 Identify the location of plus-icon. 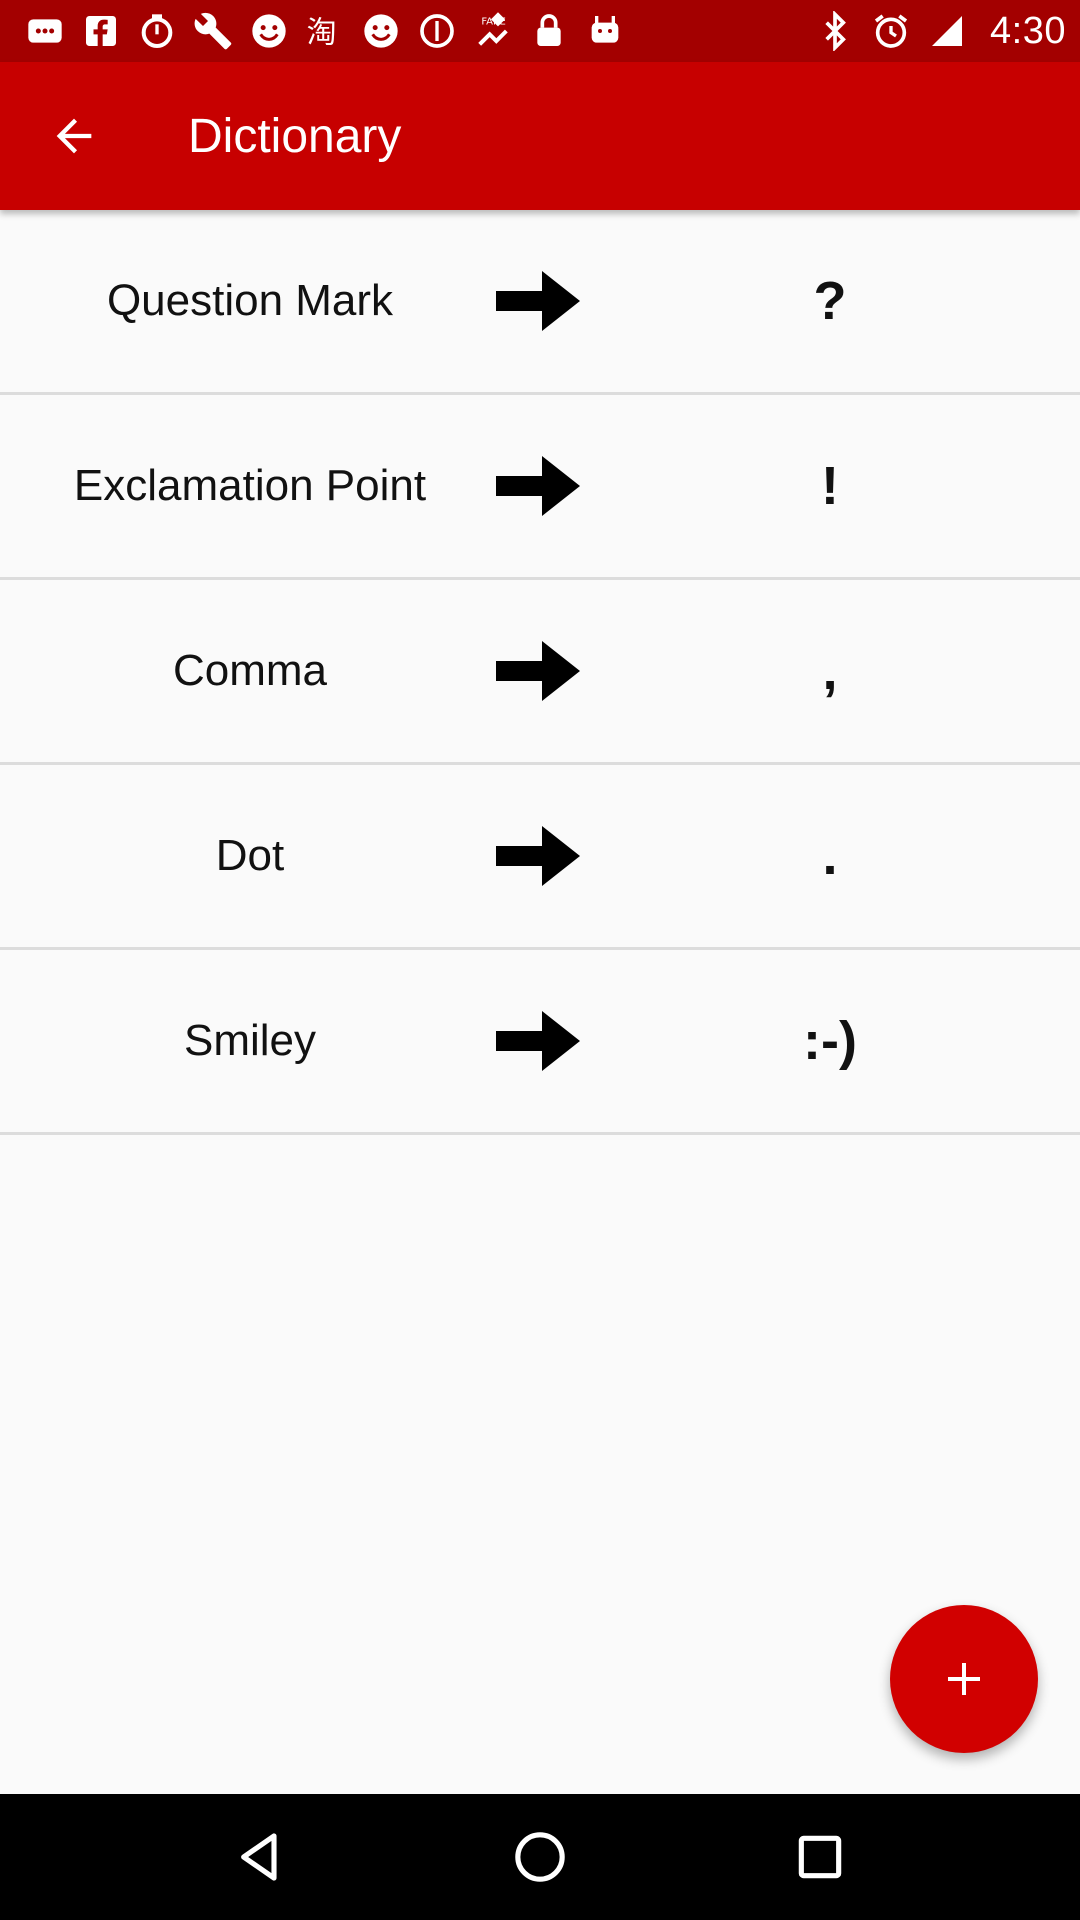
(964, 1679).